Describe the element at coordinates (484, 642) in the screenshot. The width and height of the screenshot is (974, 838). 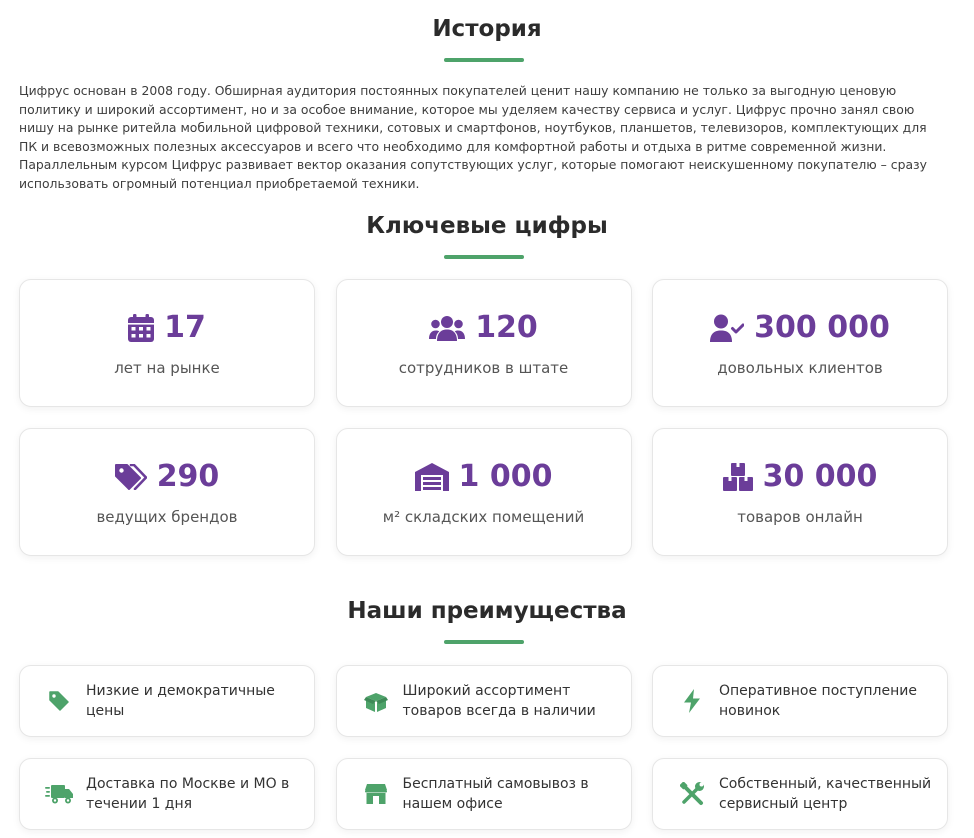
I see `advantages-title-underline` at that location.